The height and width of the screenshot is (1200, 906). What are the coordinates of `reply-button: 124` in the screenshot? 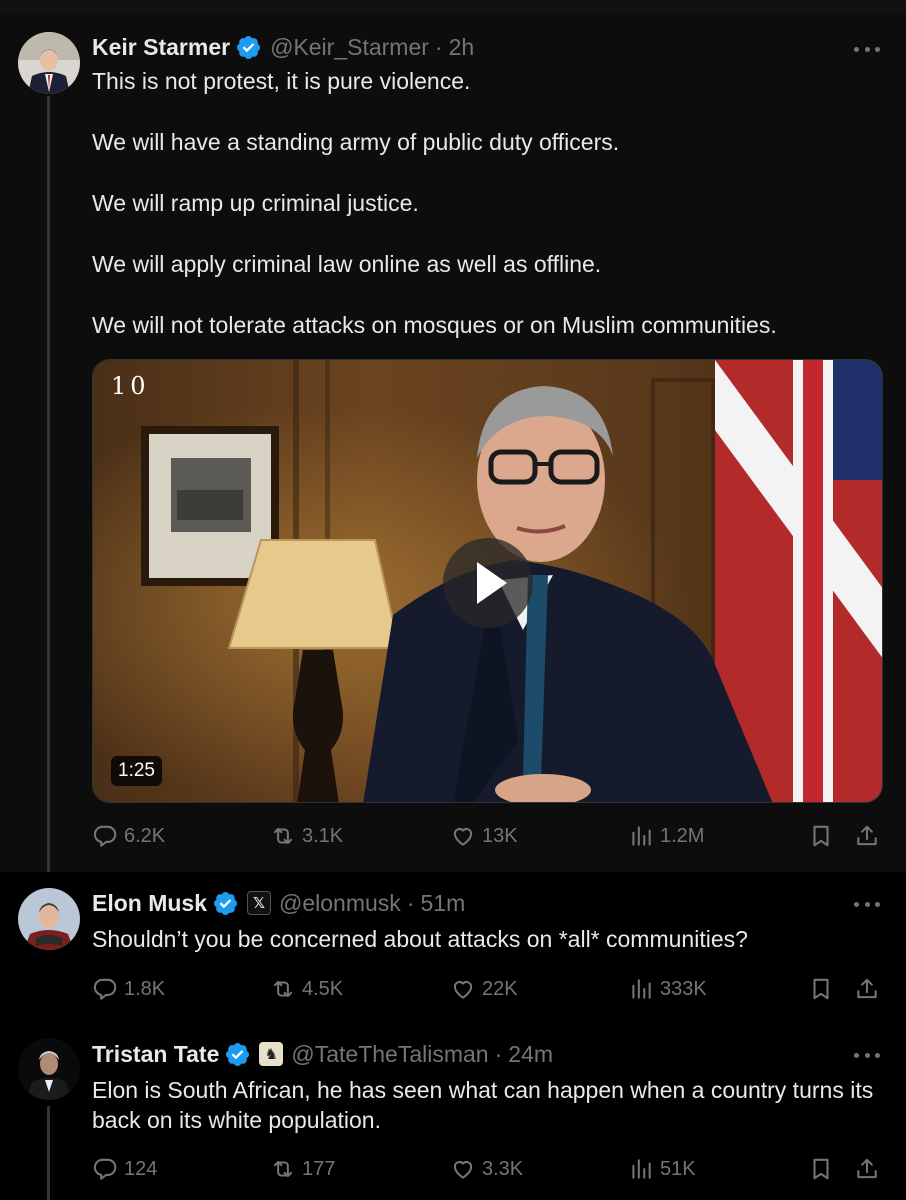 It's located at (124, 1169).